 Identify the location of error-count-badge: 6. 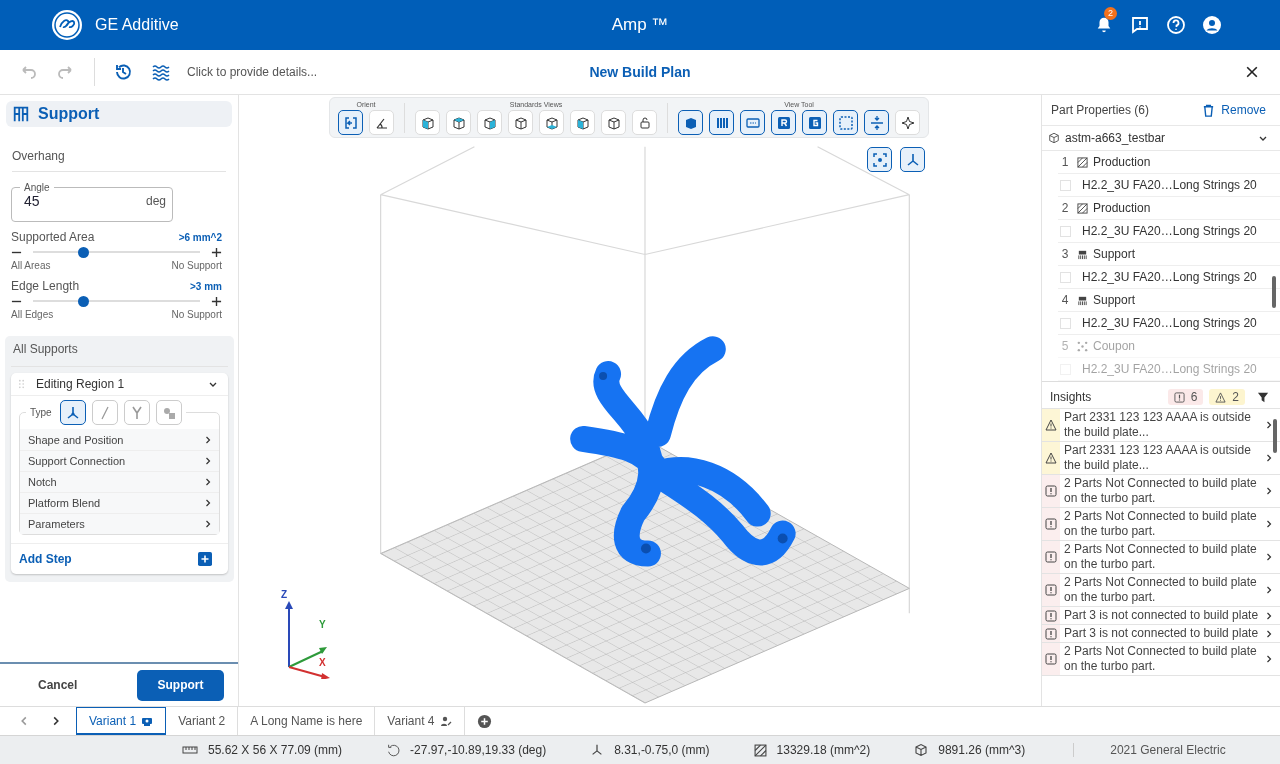
(1185, 397).